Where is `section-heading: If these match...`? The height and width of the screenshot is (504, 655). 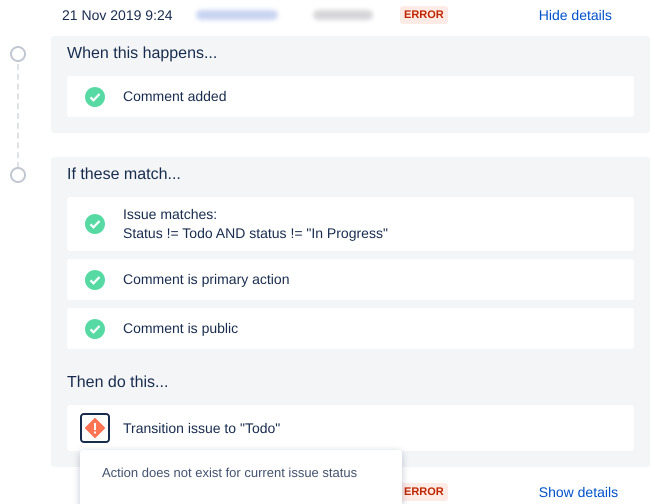
section-heading: If these match... is located at coordinates (124, 175).